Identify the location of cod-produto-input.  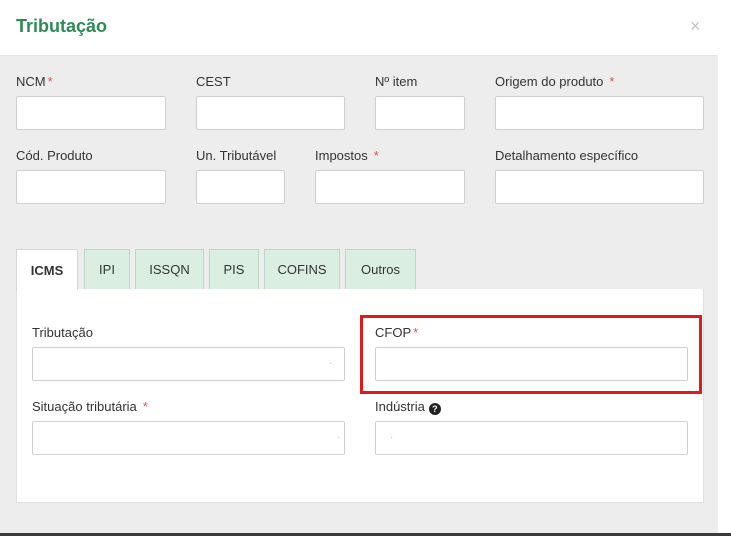
(91, 187).